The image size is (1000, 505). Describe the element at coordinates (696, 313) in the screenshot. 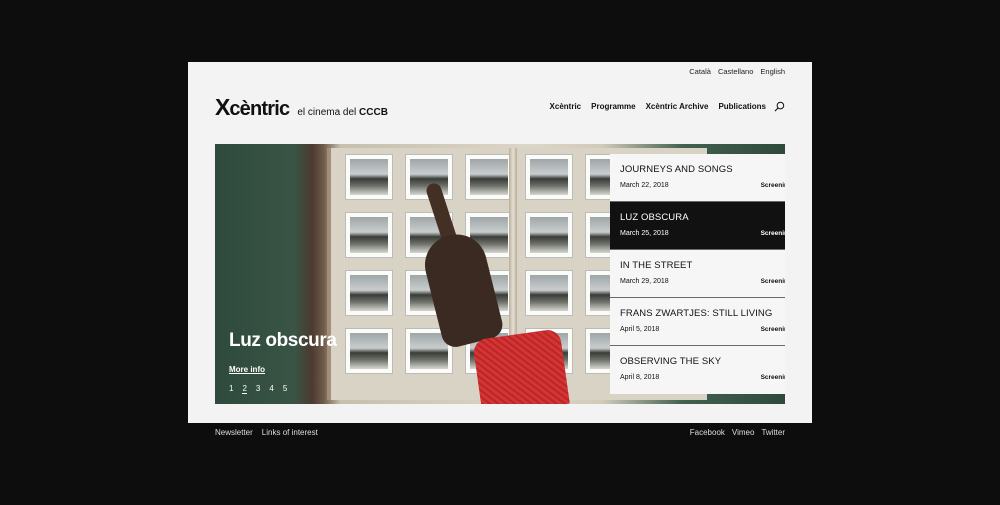

I see `event-title: FRANS ZWARTJES: STILL LIVING` at that location.